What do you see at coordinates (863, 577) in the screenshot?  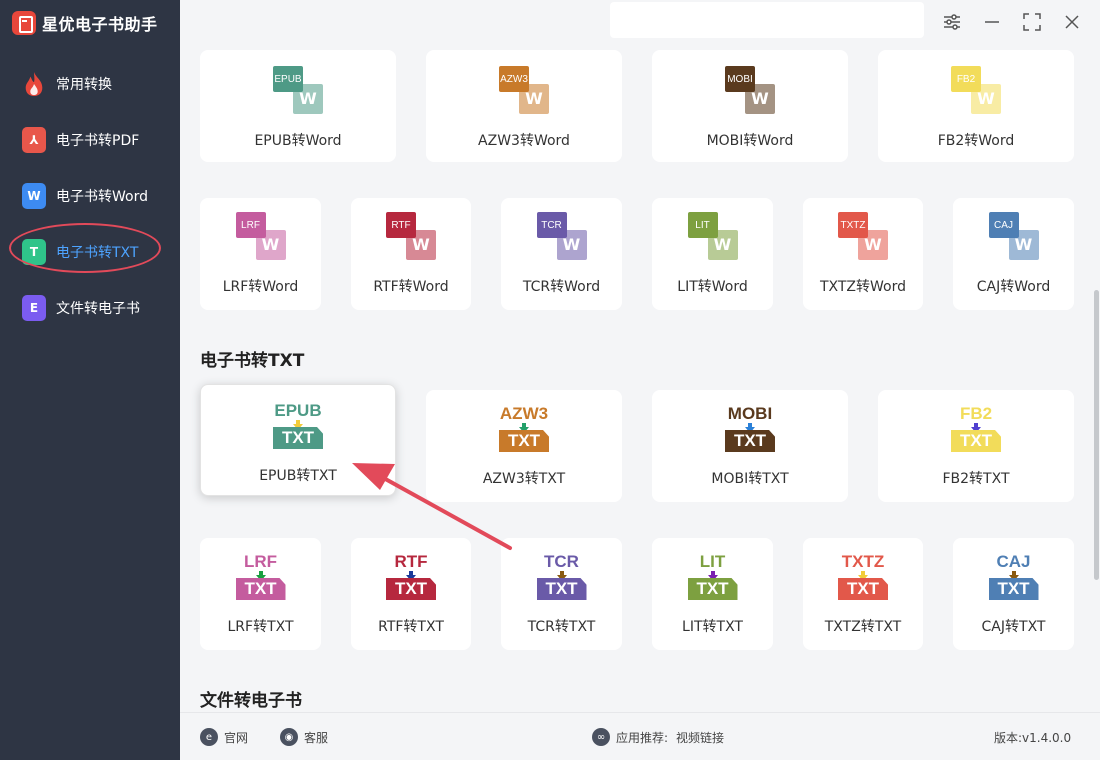 I see `txtz-txt-icon: TXTZ TXT` at bounding box center [863, 577].